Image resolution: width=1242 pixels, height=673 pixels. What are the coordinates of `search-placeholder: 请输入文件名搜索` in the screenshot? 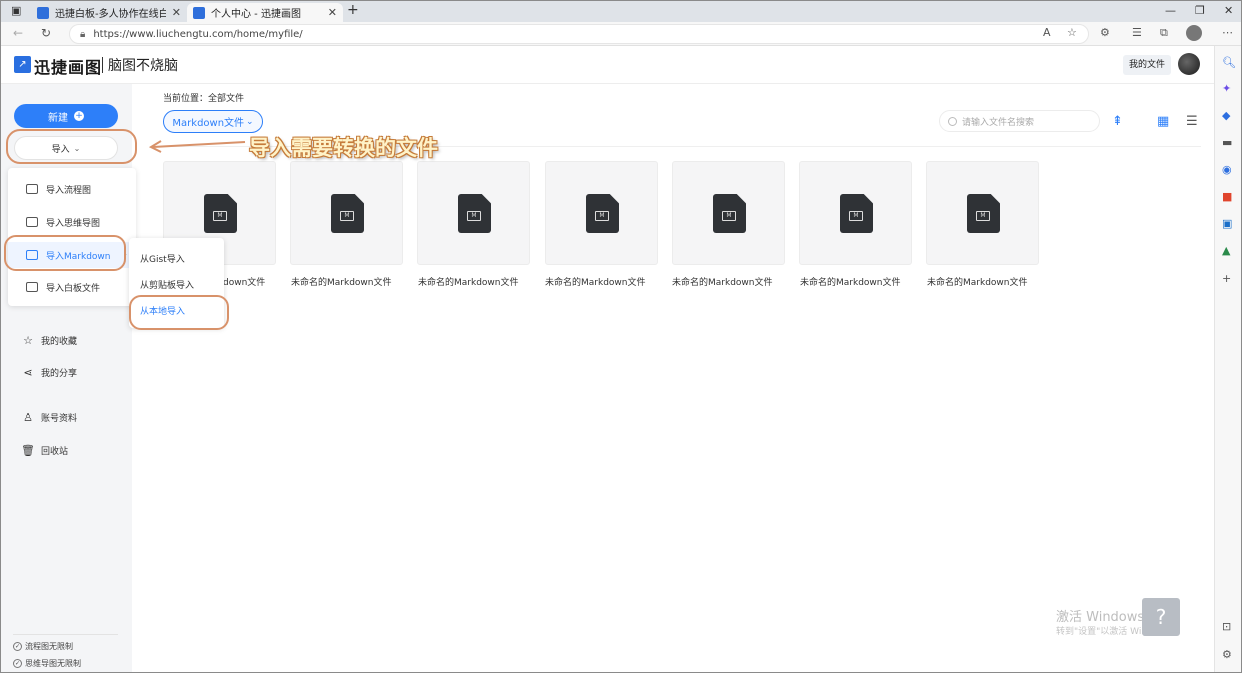 It's located at (998, 122).